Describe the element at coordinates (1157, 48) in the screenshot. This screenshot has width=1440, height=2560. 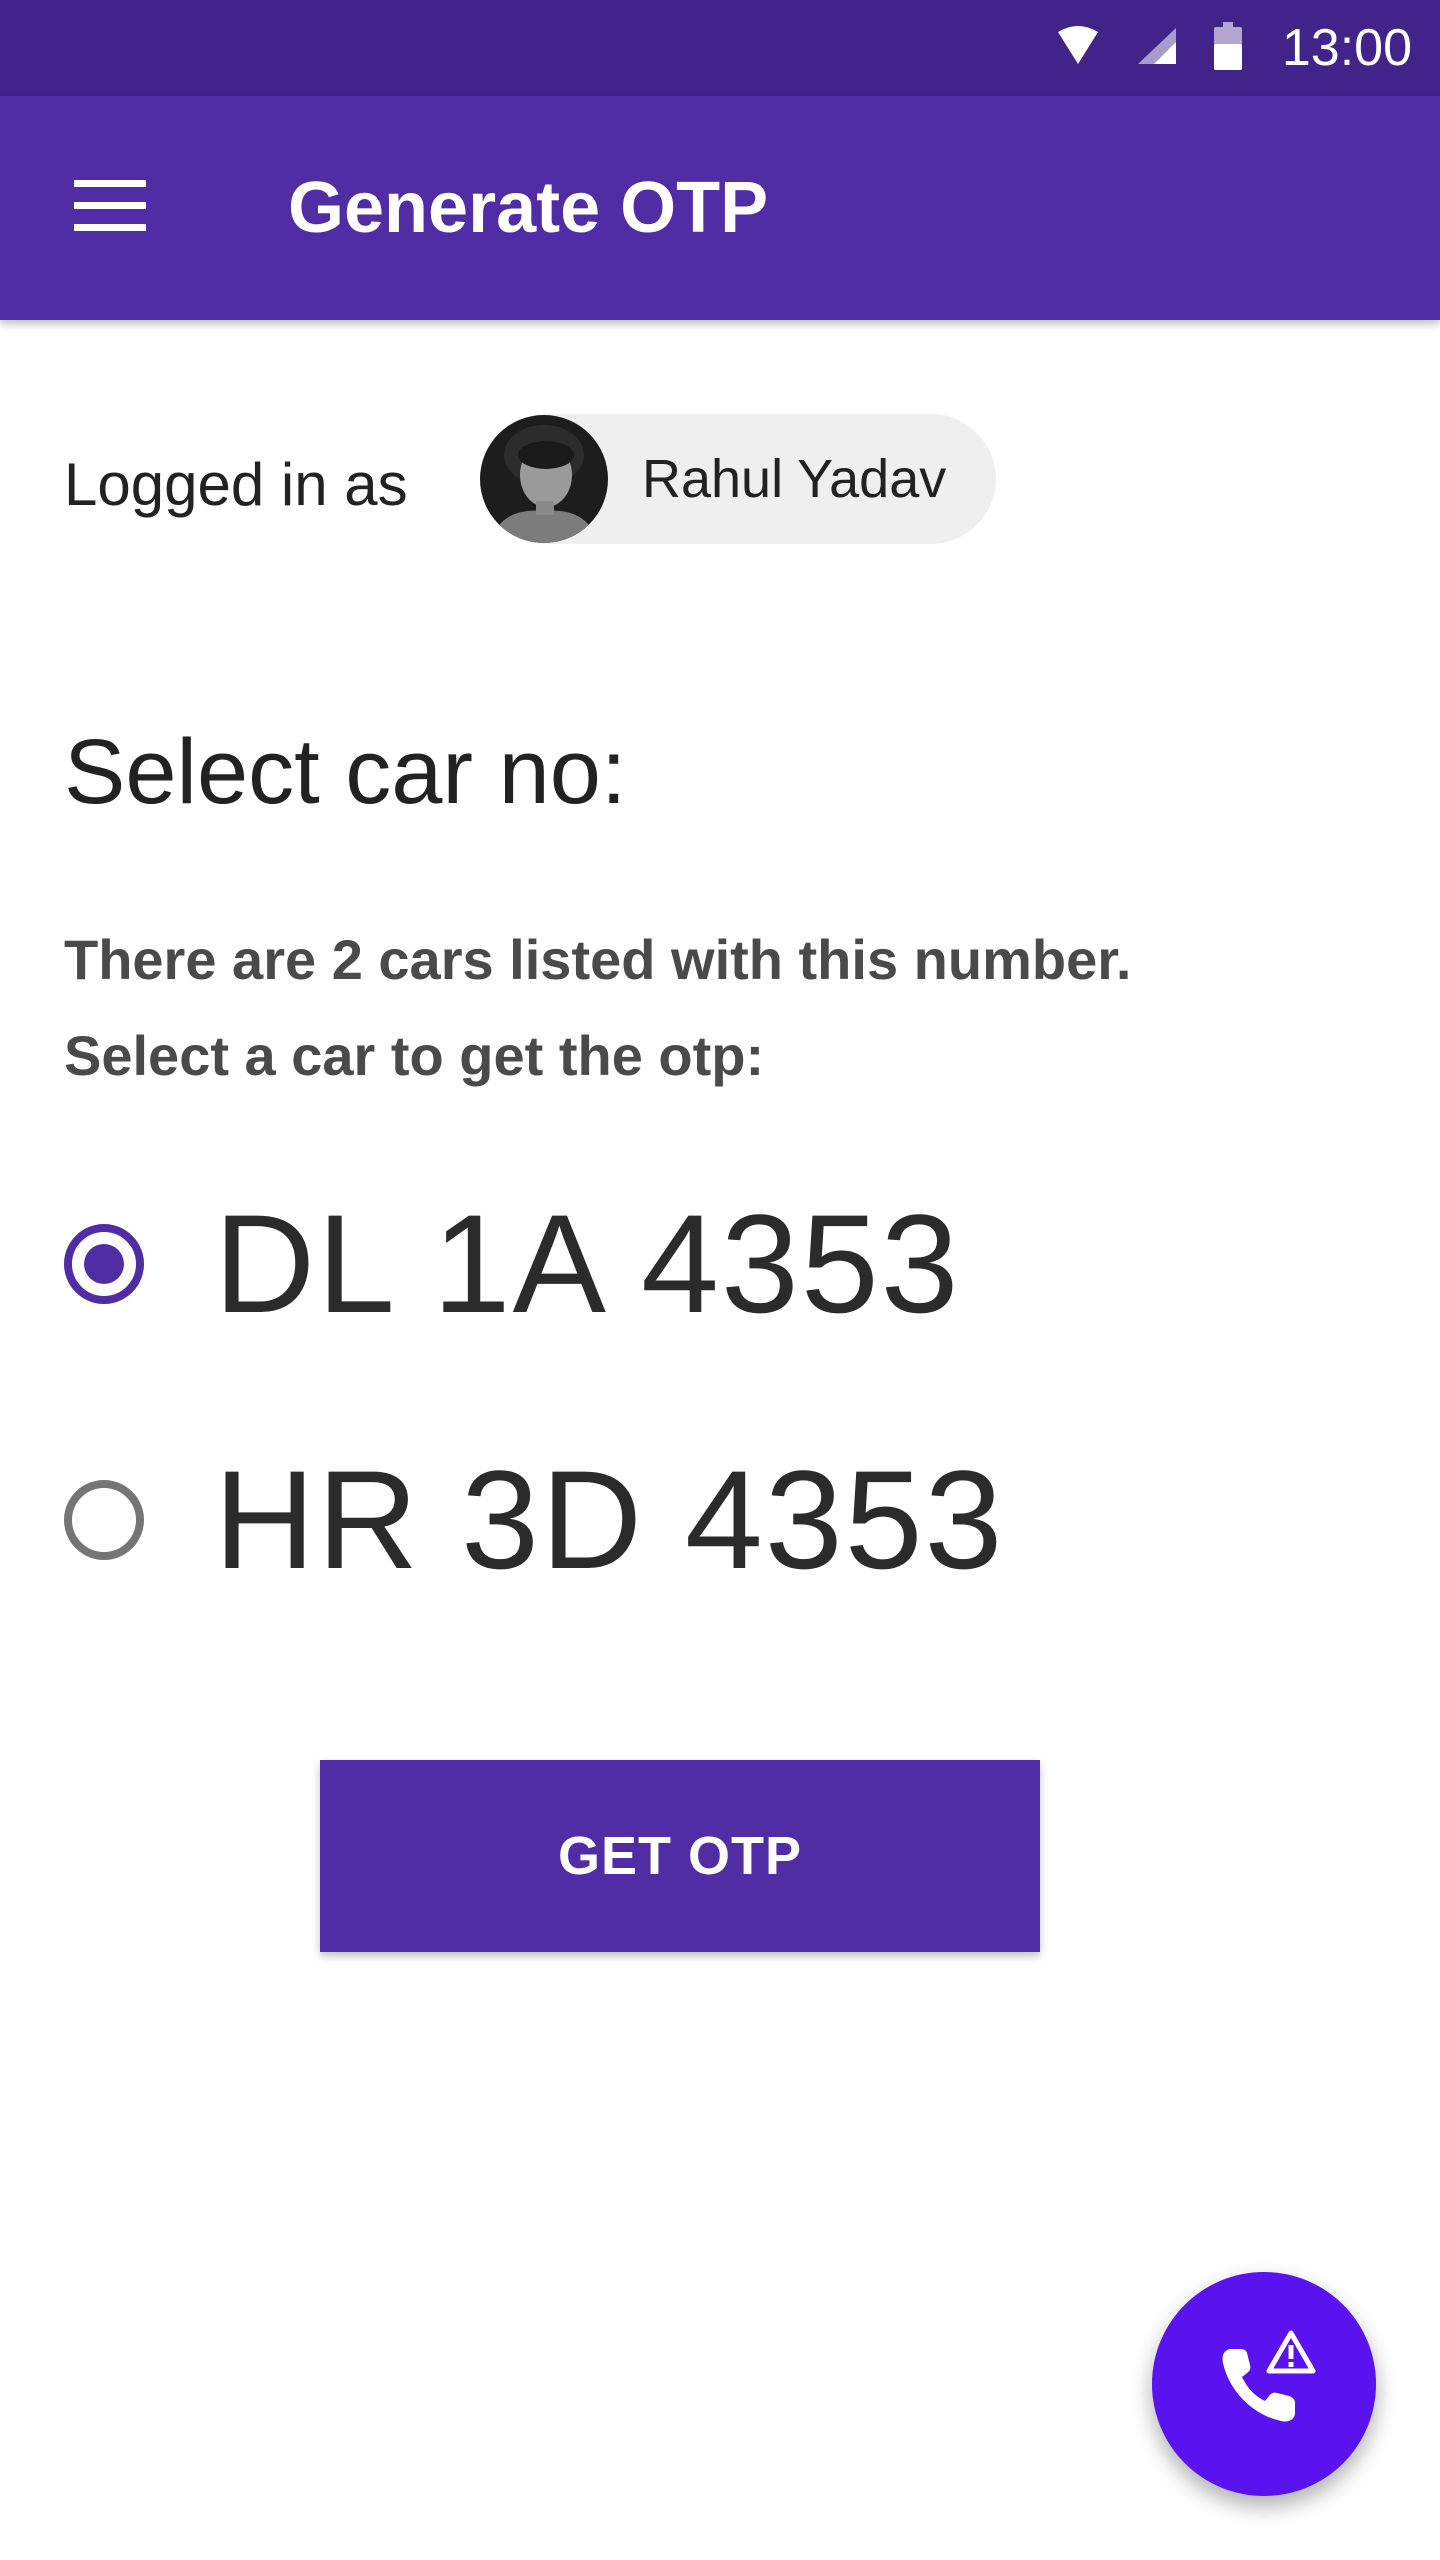
I see `signal-icon` at that location.